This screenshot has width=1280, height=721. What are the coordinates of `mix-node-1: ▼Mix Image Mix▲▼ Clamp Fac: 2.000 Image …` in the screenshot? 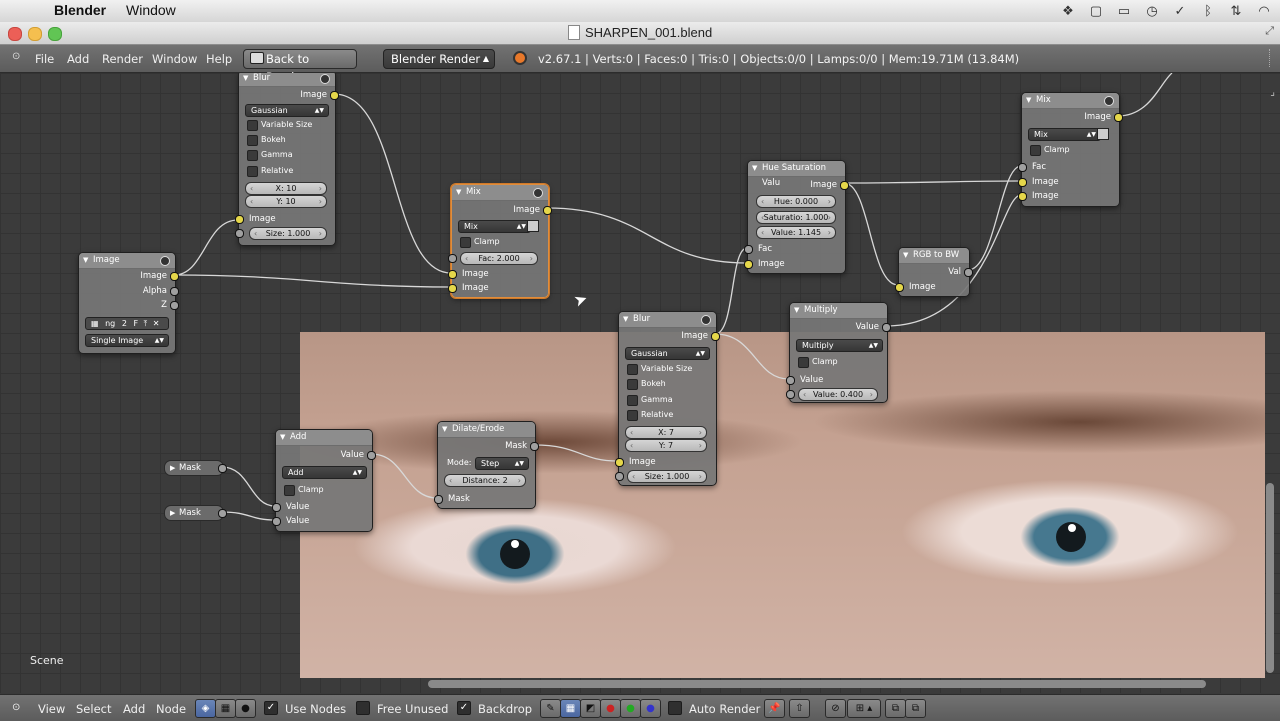 It's located at (500, 241).